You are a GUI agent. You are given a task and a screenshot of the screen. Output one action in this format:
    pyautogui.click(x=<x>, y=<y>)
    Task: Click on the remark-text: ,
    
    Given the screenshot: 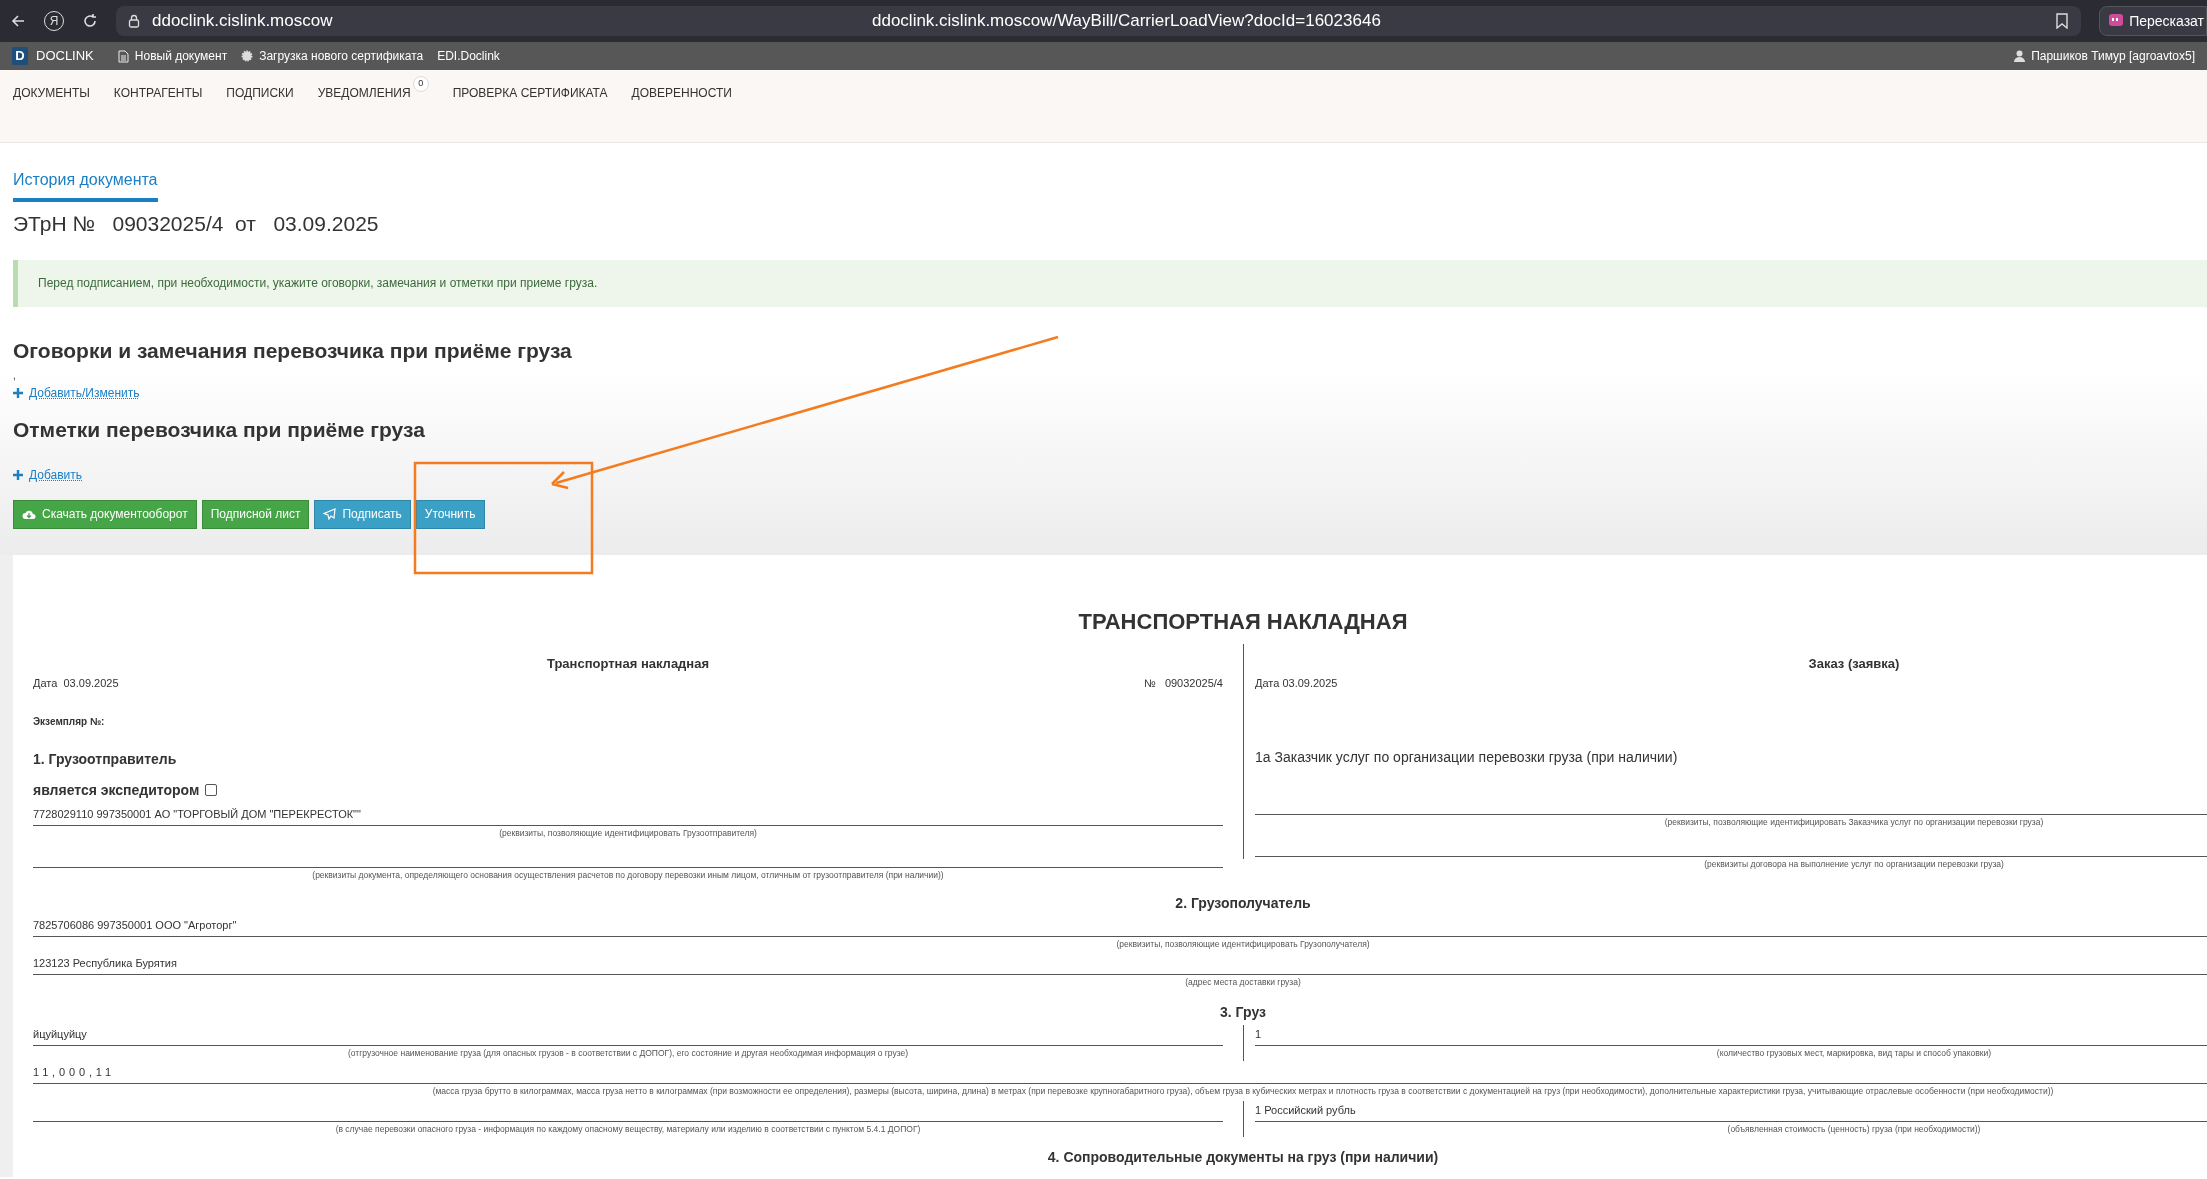 What is the action you would take?
    pyautogui.click(x=14, y=376)
    